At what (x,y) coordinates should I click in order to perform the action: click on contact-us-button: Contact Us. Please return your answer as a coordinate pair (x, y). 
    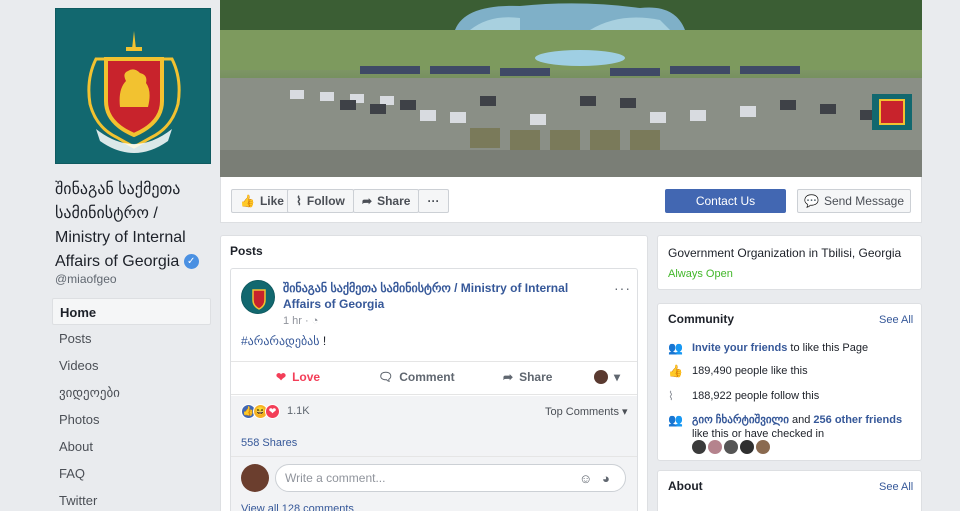
    Looking at the image, I should click on (725, 201).